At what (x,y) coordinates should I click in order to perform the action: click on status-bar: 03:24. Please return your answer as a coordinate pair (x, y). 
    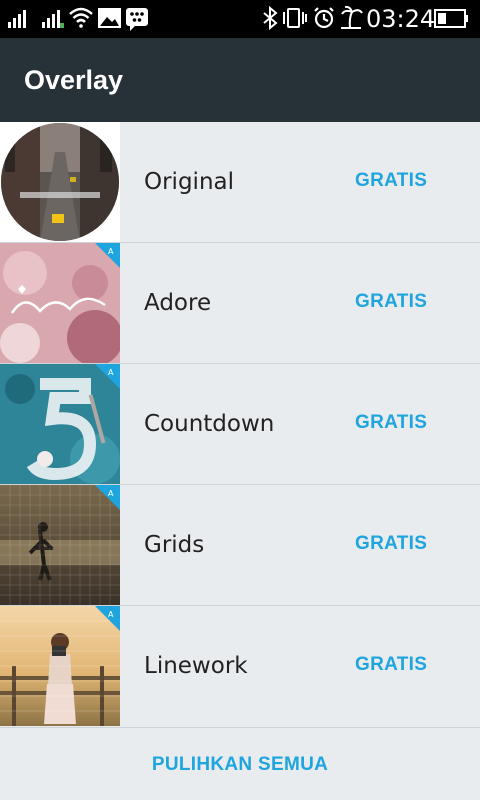
    Looking at the image, I should click on (240, 19).